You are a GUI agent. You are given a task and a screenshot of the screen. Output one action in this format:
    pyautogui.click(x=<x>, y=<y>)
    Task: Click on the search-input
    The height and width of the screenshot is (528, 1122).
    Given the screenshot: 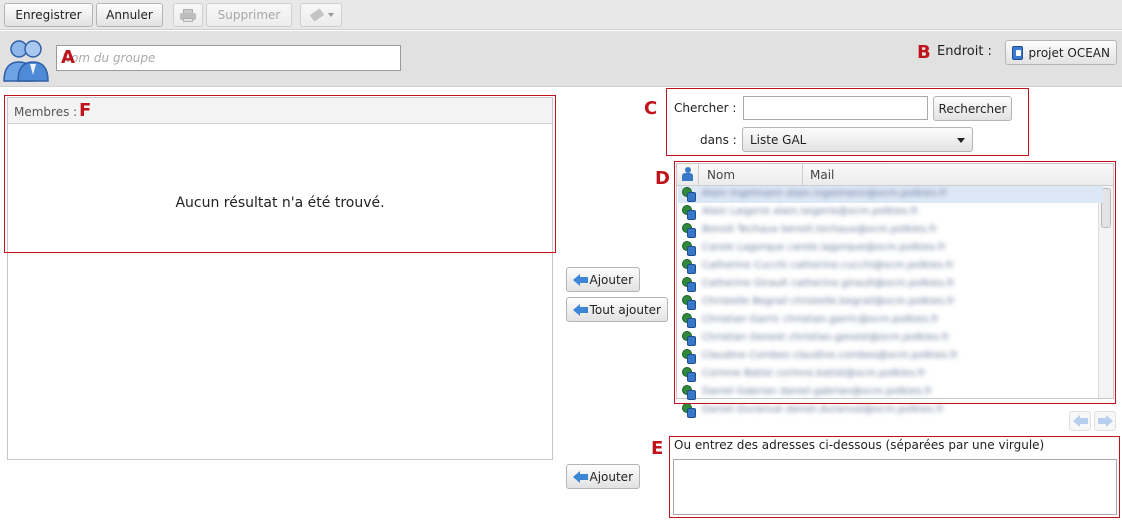 What is the action you would take?
    pyautogui.click(x=835, y=108)
    